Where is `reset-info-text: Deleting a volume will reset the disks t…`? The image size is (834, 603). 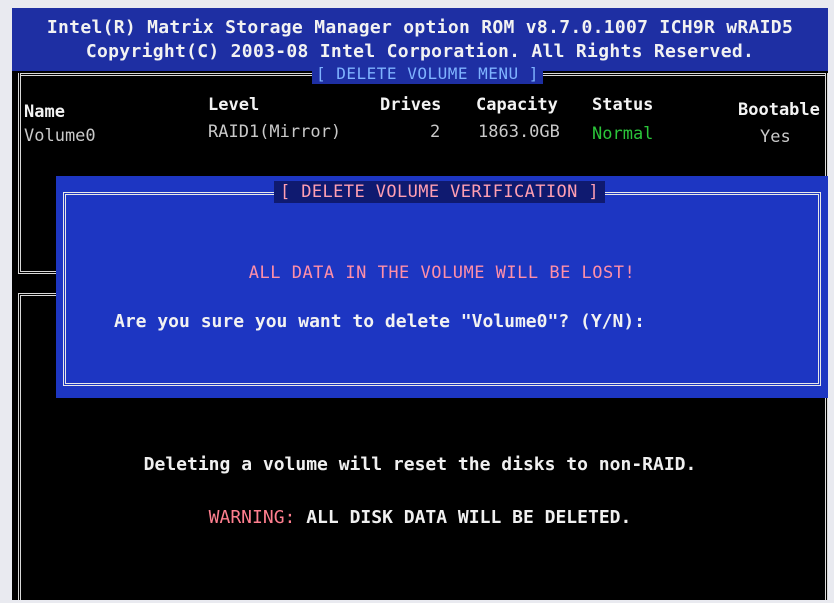
reset-info-text: Deleting a volume will reset the disks t… is located at coordinates (420, 464).